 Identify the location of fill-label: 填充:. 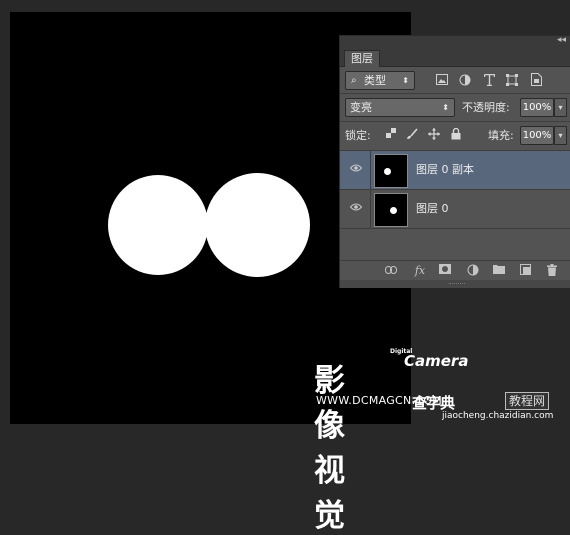
(501, 135).